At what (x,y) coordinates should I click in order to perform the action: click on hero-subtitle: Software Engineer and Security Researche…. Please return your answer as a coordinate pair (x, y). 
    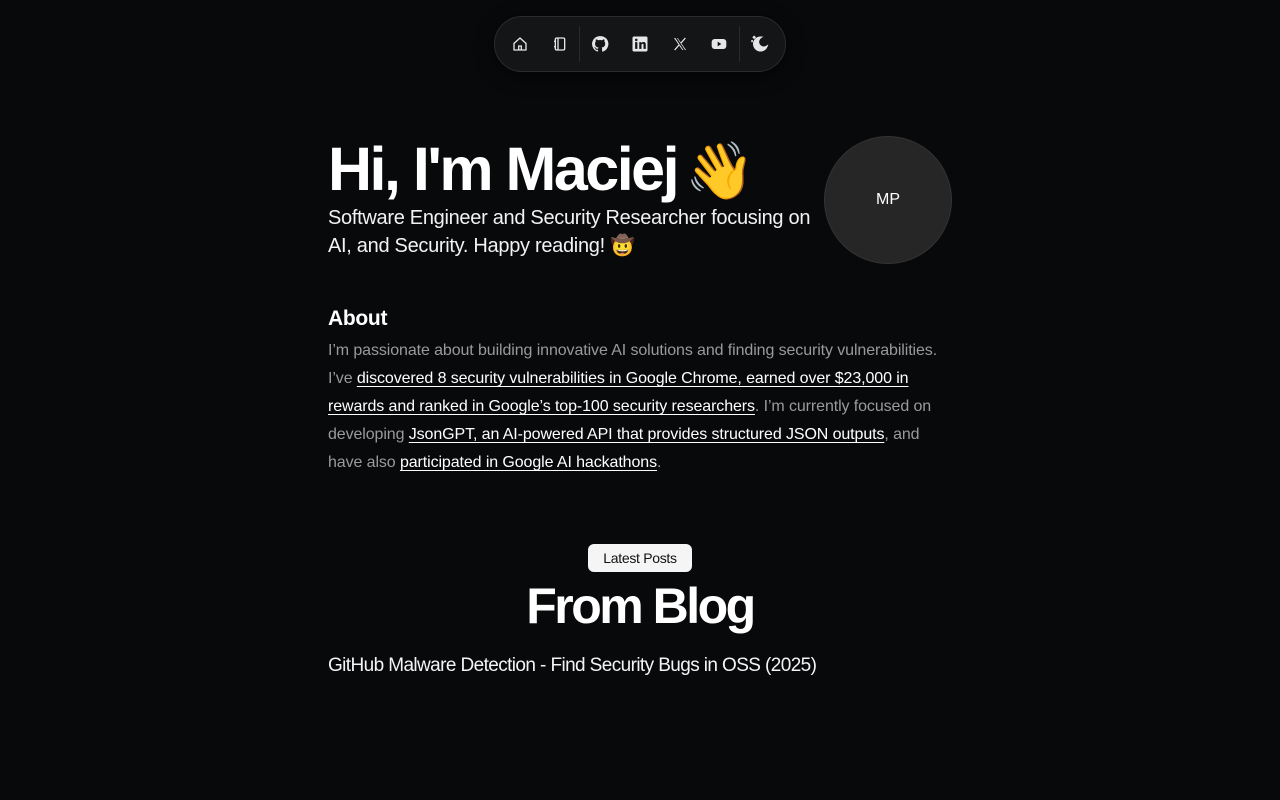
    Looking at the image, I should click on (569, 232).